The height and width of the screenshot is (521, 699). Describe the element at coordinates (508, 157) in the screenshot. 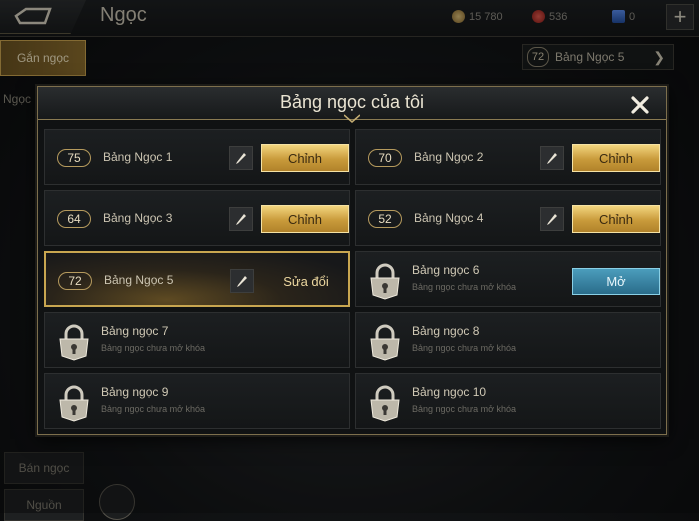

I see `gem-page-slot-2: 70 Bảng Ngọc 2 Chỉnh` at that location.